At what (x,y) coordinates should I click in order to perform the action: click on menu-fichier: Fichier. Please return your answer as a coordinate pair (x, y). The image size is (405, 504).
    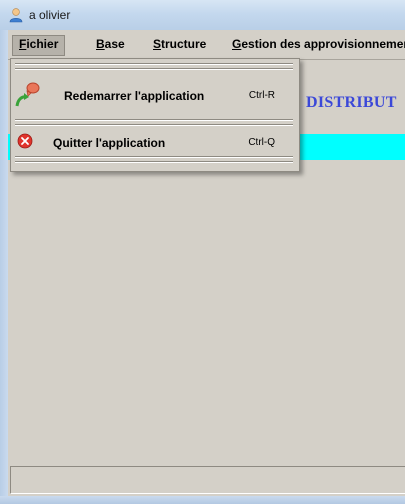
    Looking at the image, I should click on (39, 45).